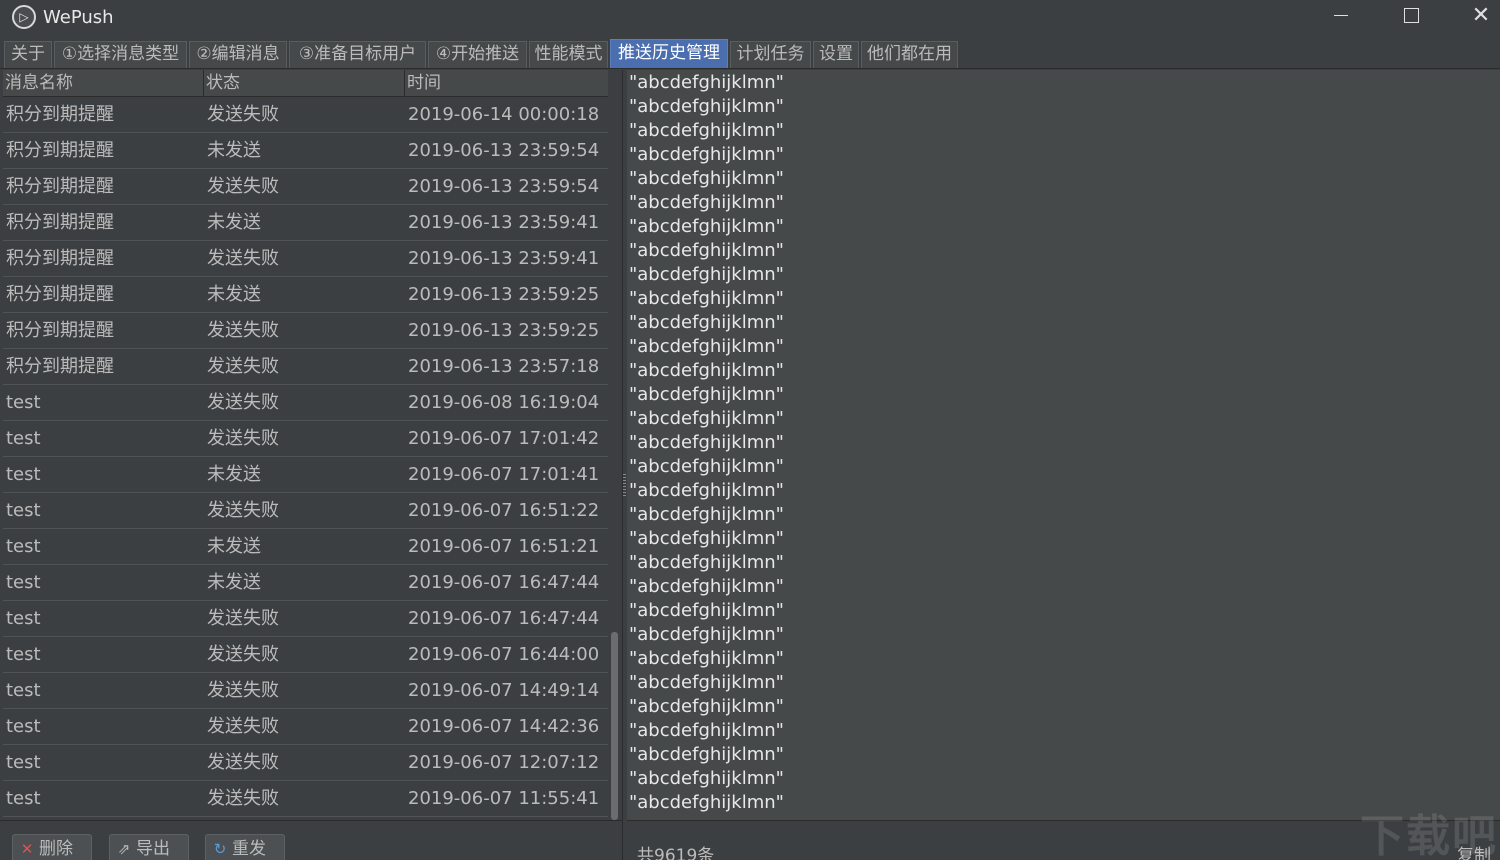  I want to click on table-row: test 发送失败 2019-06-07 14:49:14, so click(305, 691).